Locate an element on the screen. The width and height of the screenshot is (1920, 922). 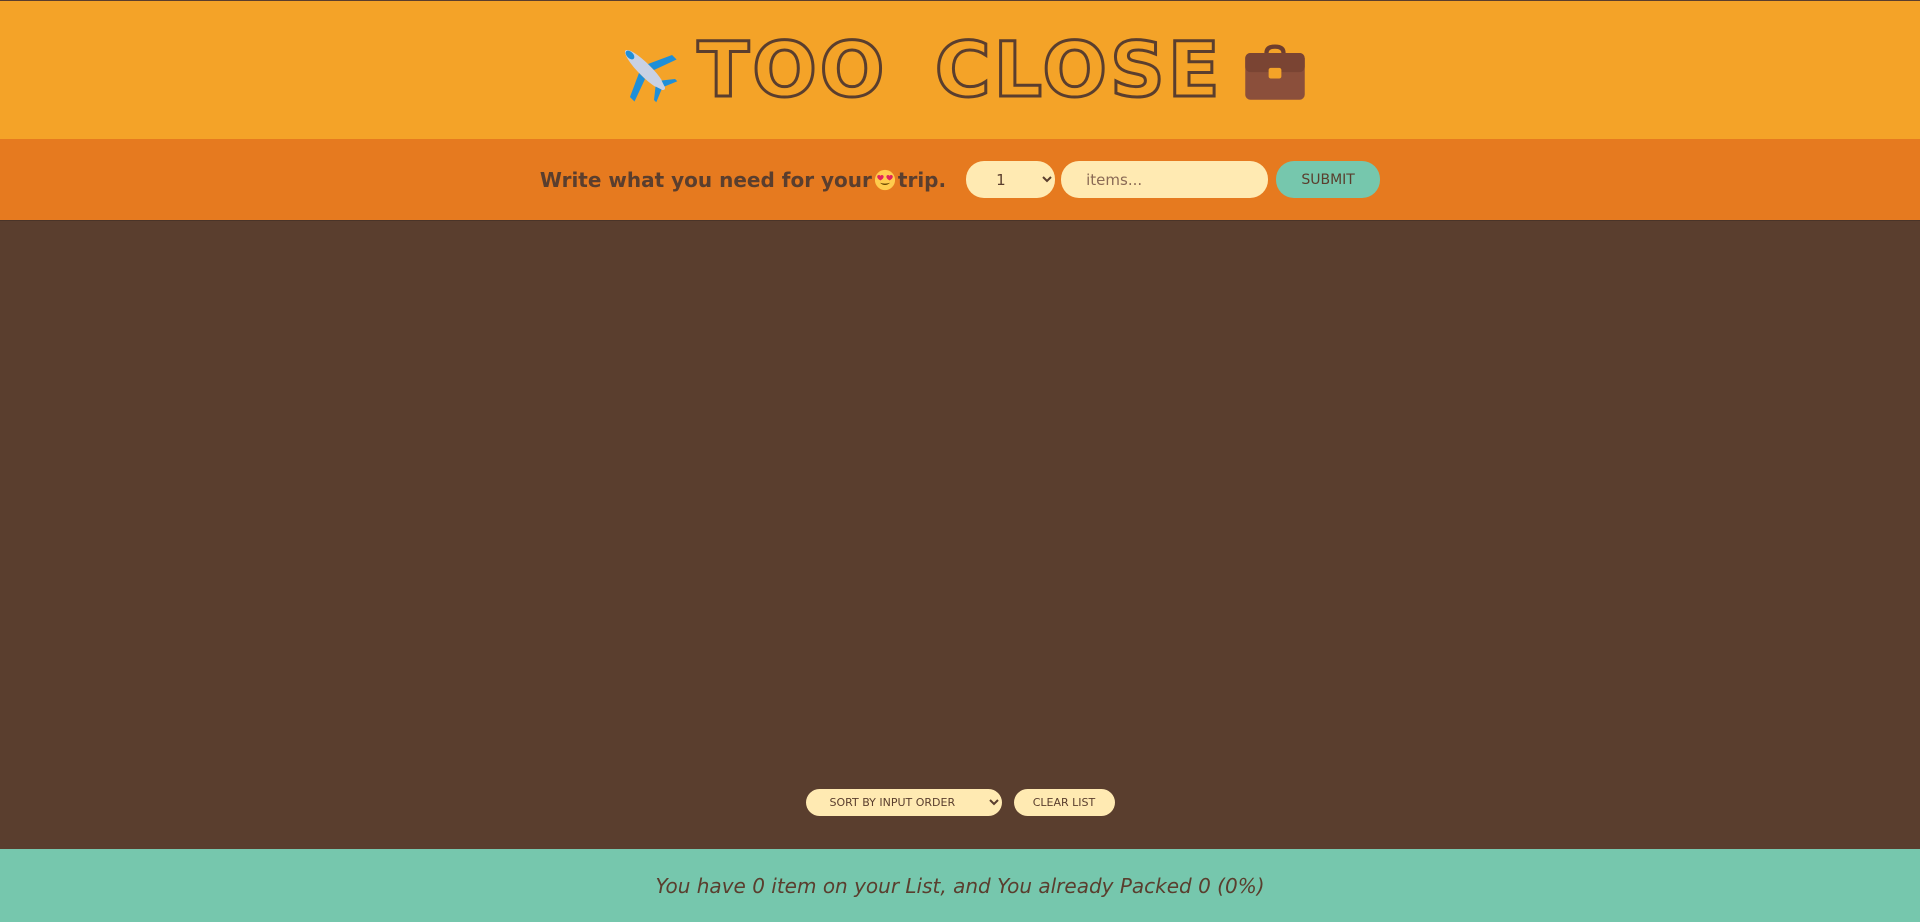
app-title: TOO CLOSE is located at coordinates (959, 69).